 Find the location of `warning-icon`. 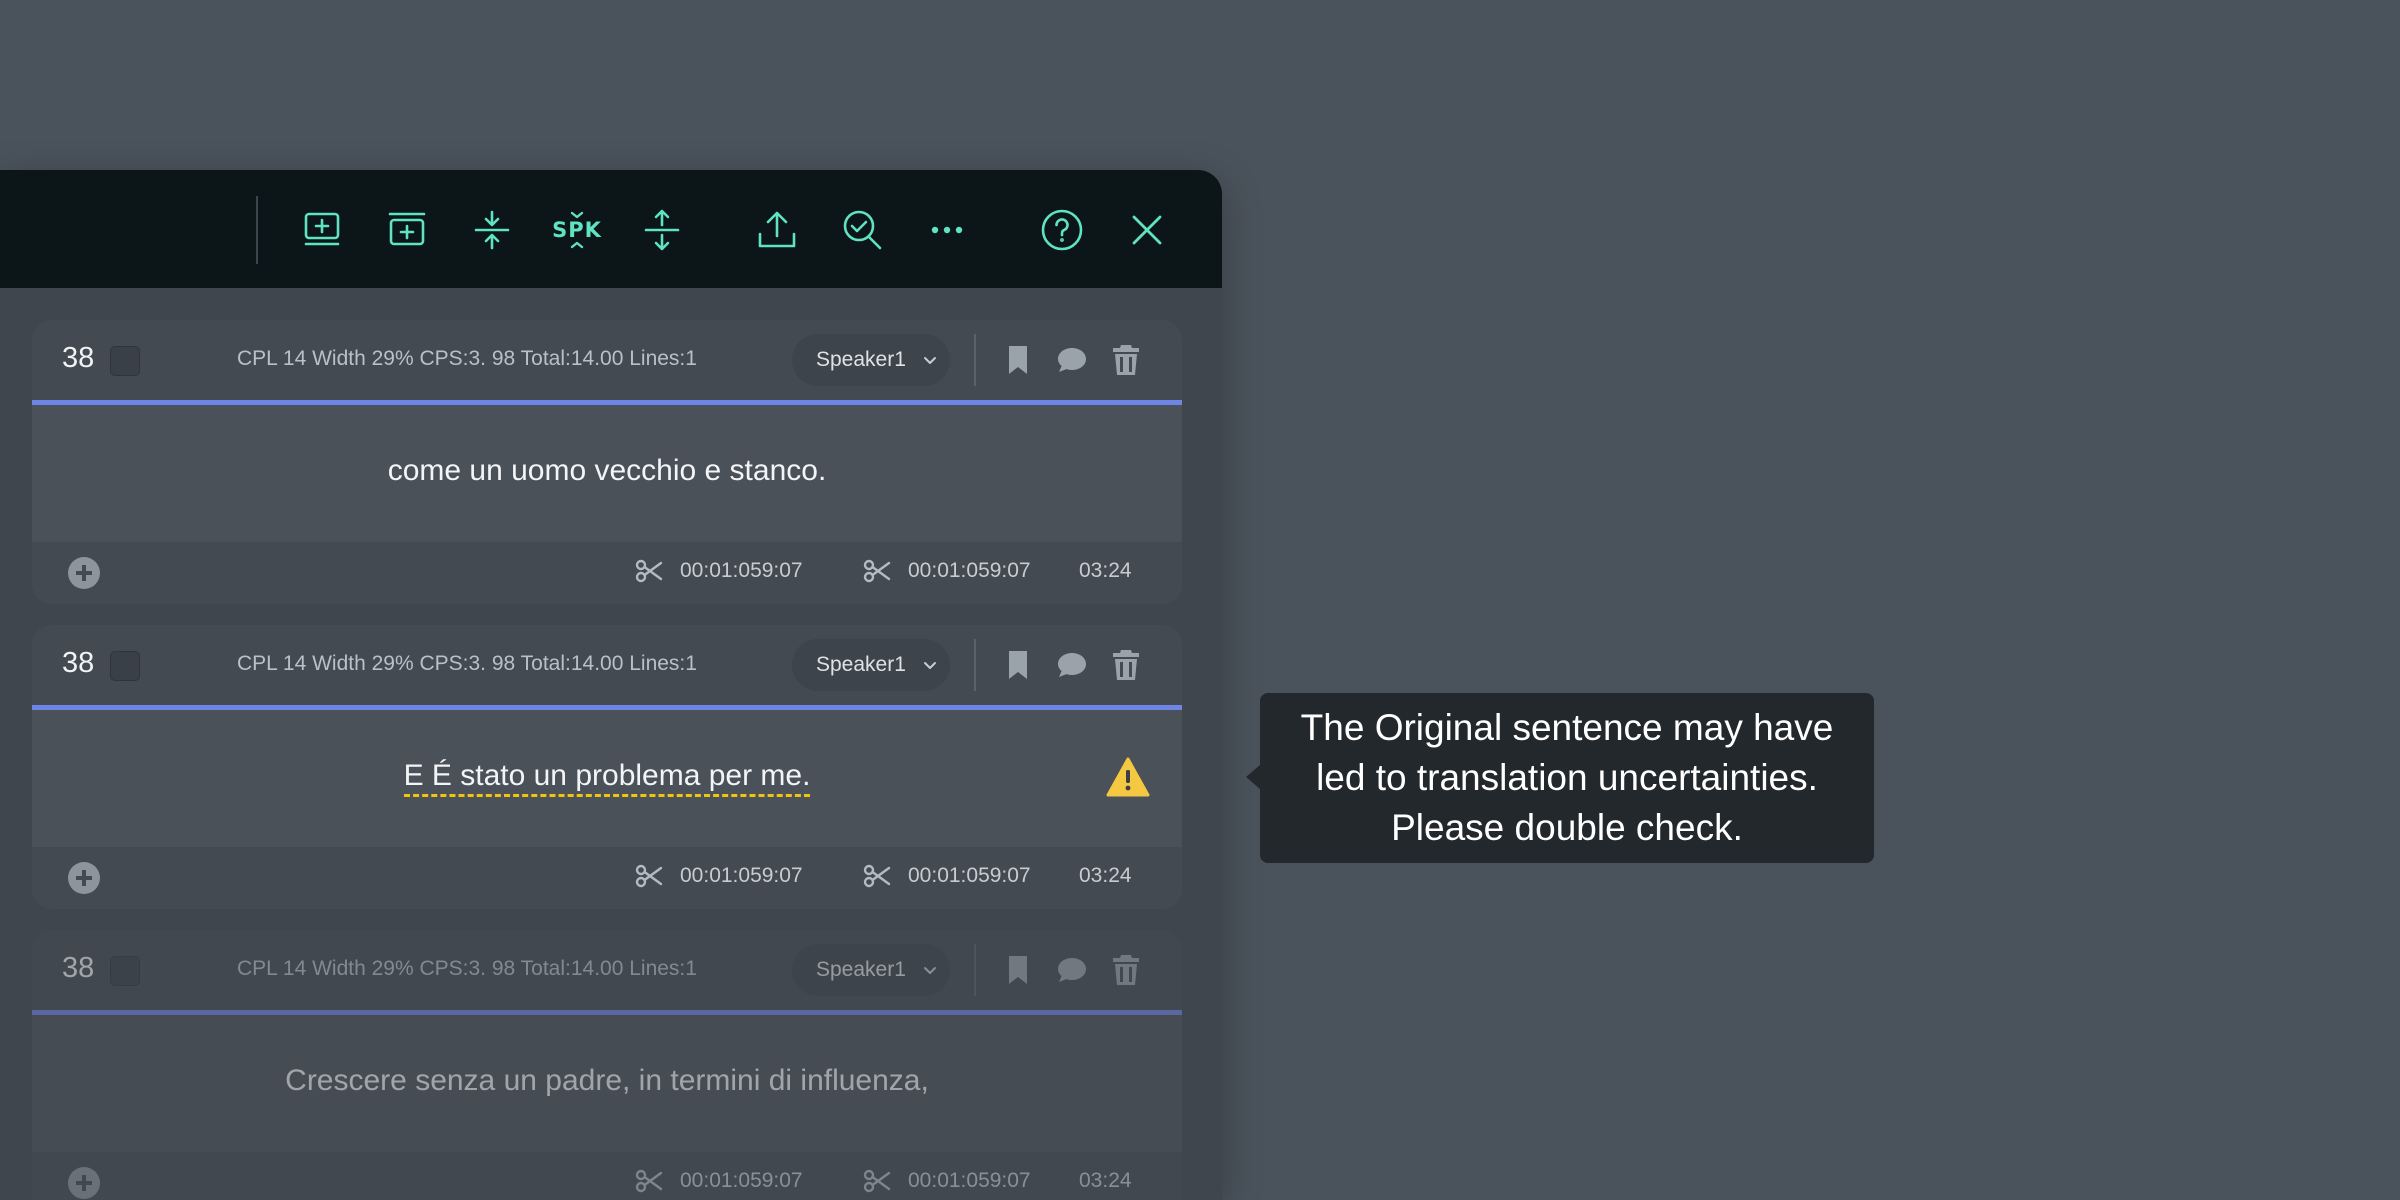

warning-icon is located at coordinates (1128, 777).